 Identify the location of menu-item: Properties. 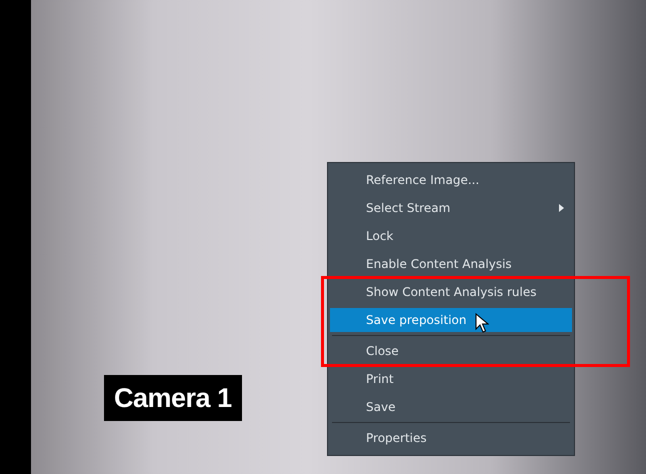
(451, 438).